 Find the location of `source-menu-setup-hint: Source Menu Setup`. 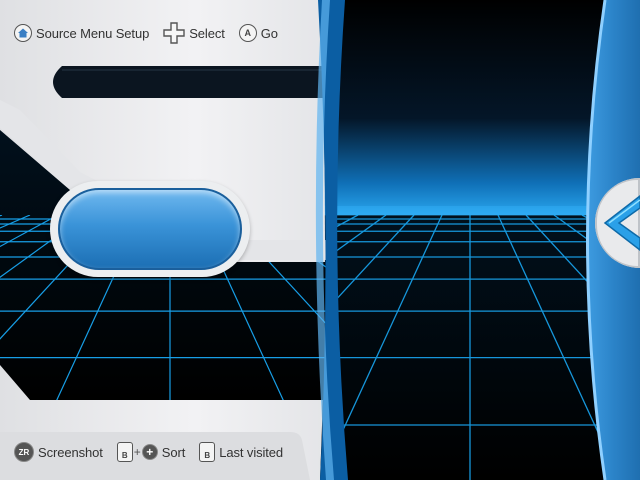

source-menu-setup-hint: Source Menu Setup is located at coordinates (81, 33).